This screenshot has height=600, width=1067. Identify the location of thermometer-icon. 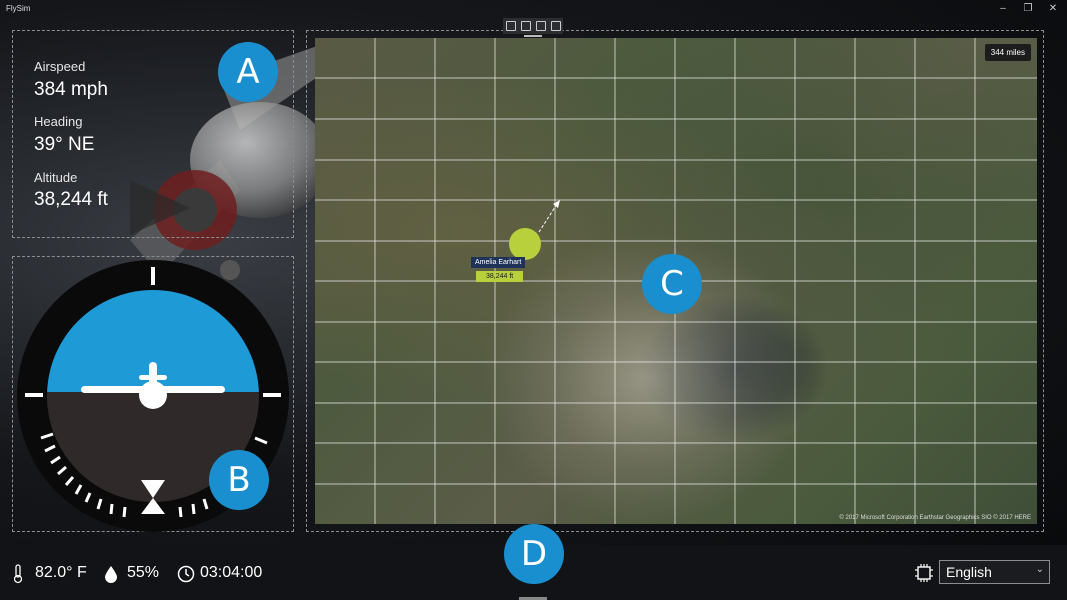
(18, 576).